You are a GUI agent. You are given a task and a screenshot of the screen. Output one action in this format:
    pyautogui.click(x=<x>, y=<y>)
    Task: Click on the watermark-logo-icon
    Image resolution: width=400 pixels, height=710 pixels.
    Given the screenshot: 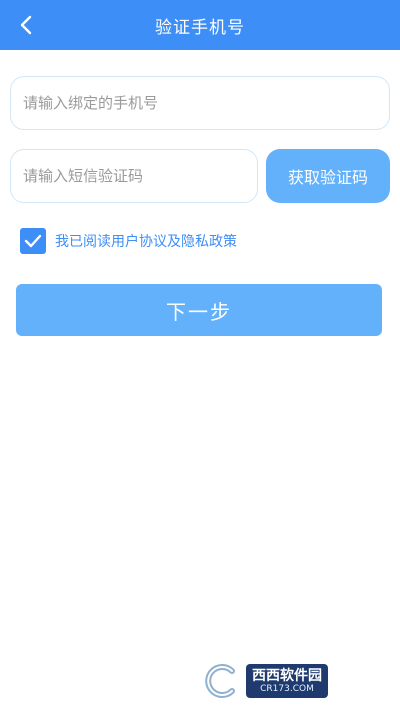 What is the action you would take?
    pyautogui.click(x=222, y=681)
    